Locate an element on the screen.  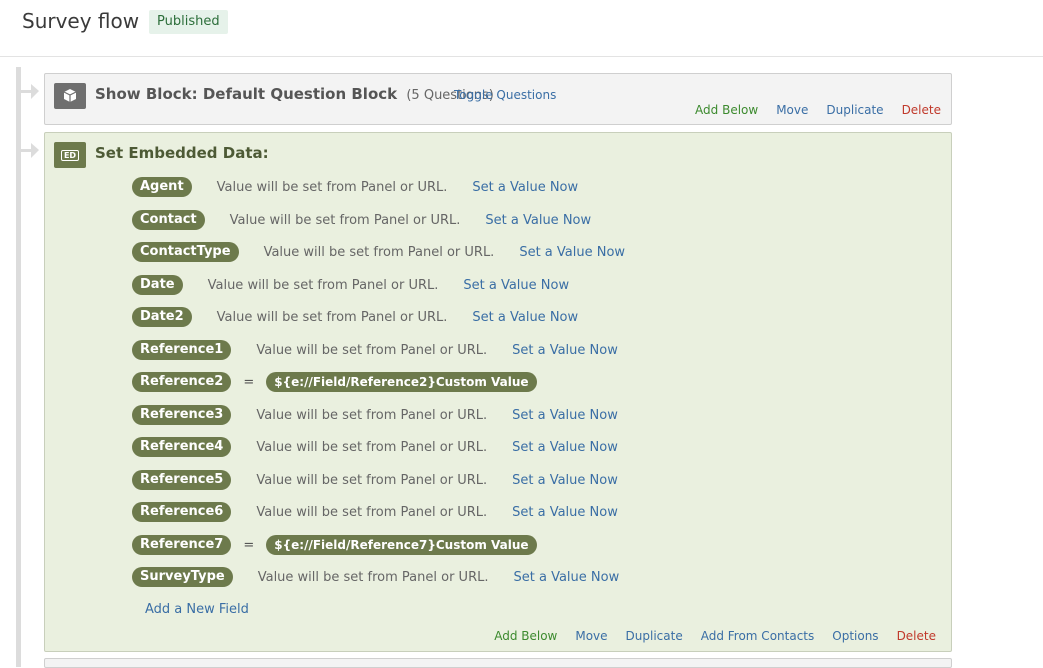
field-value-pill: ${e://Field/Reference2}Custom Value is located at coordinates (401, 382).